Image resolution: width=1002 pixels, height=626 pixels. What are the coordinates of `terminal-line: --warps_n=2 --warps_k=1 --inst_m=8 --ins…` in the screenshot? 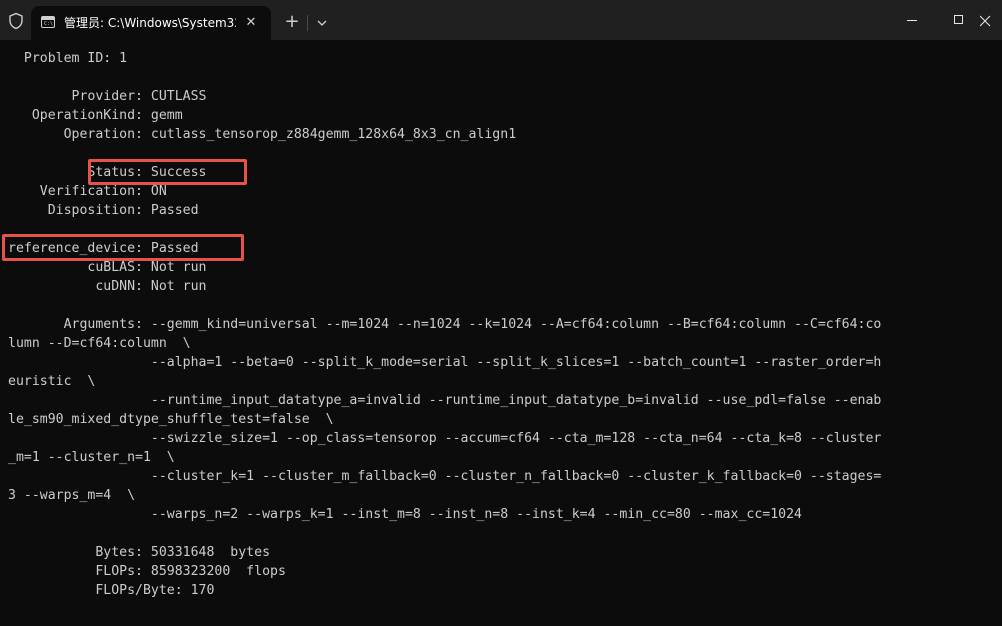 It's located at (405, 514).